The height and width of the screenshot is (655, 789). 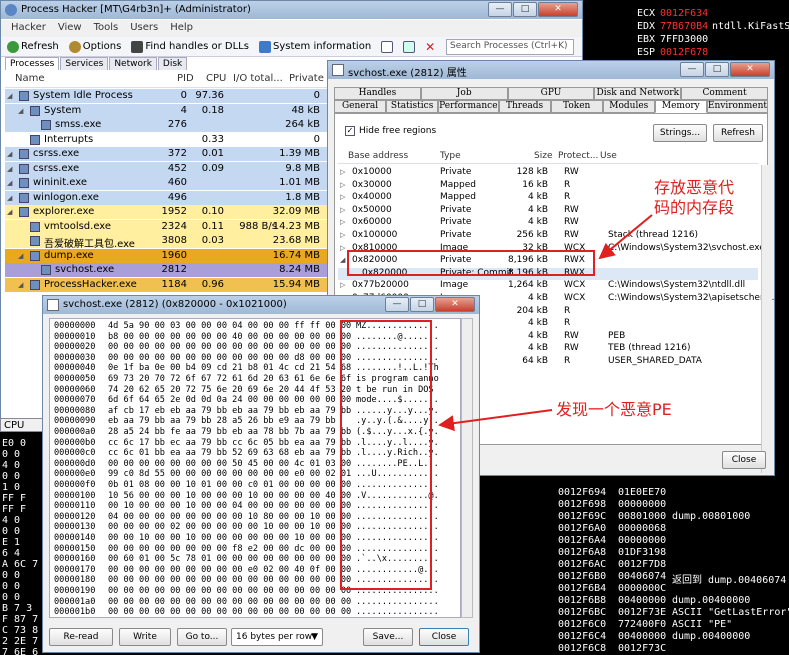 I want to click on annotation-arrows, so click(x=545, y=323).